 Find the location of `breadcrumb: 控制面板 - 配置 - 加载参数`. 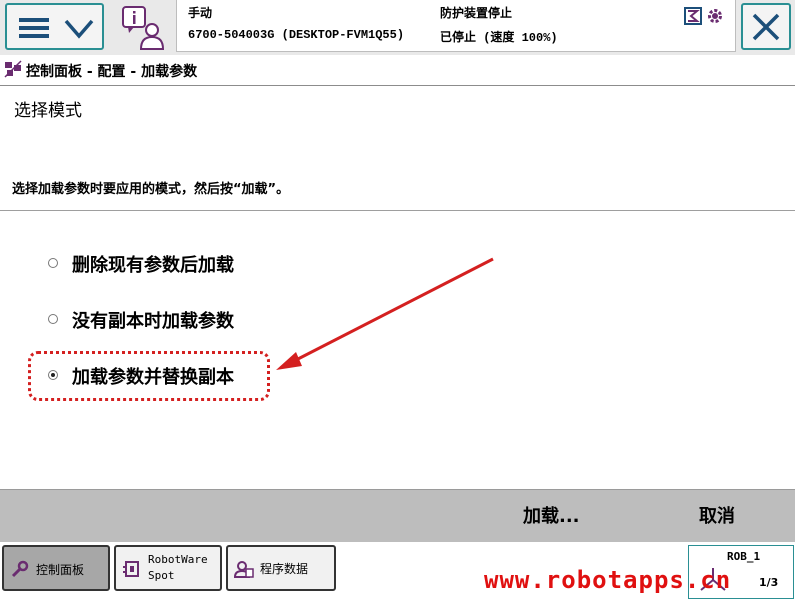

breadcrumb: 控制面板 - 配置 - 加载参数 is located at coordinates (397, 70).